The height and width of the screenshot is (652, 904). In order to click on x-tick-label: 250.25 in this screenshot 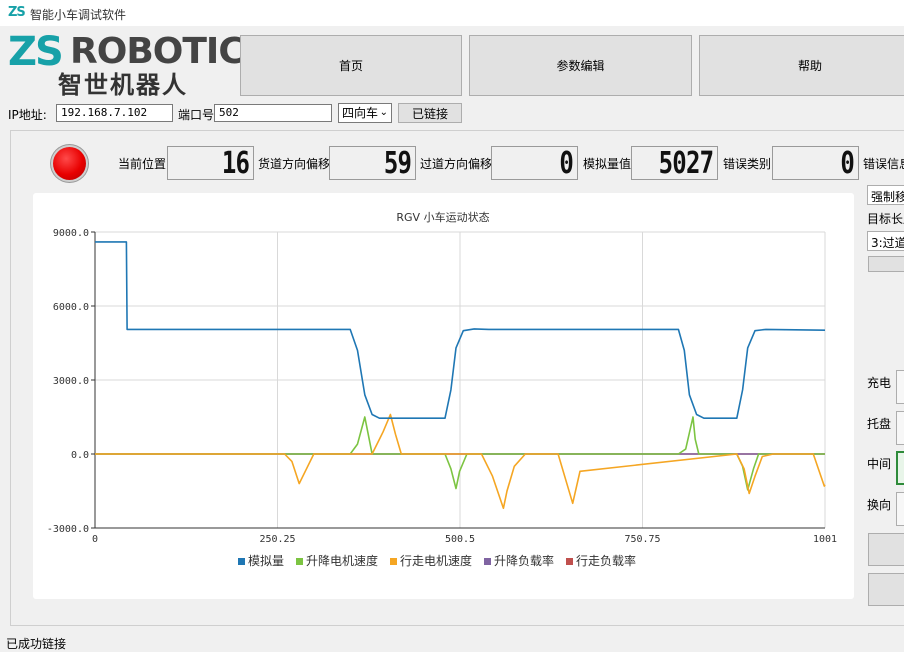, I will do `click(277, 539)`.